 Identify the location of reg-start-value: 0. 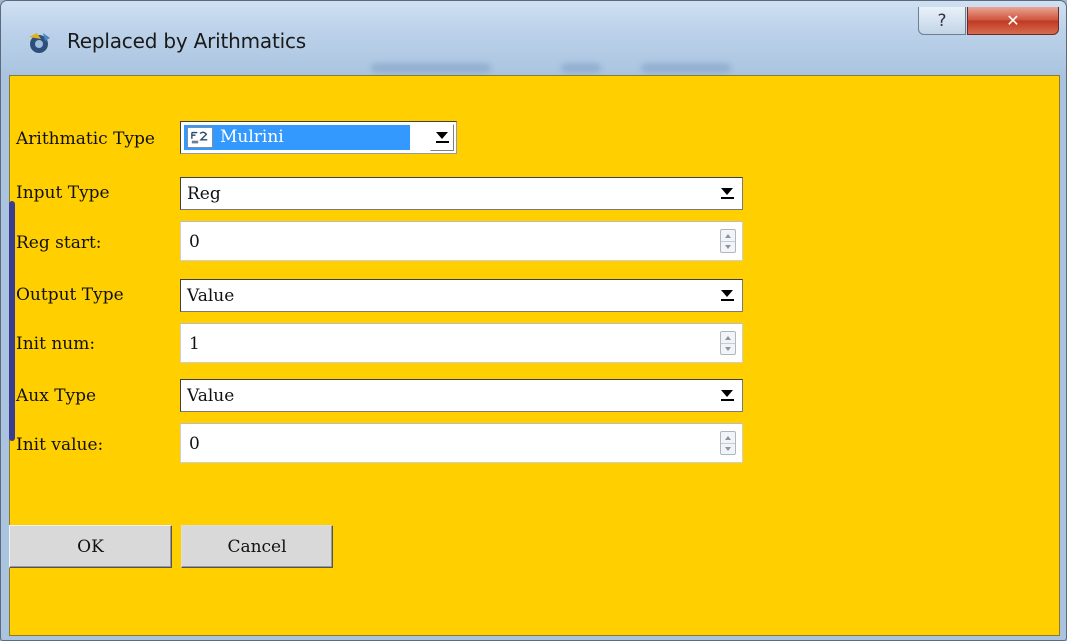
(194, 242).